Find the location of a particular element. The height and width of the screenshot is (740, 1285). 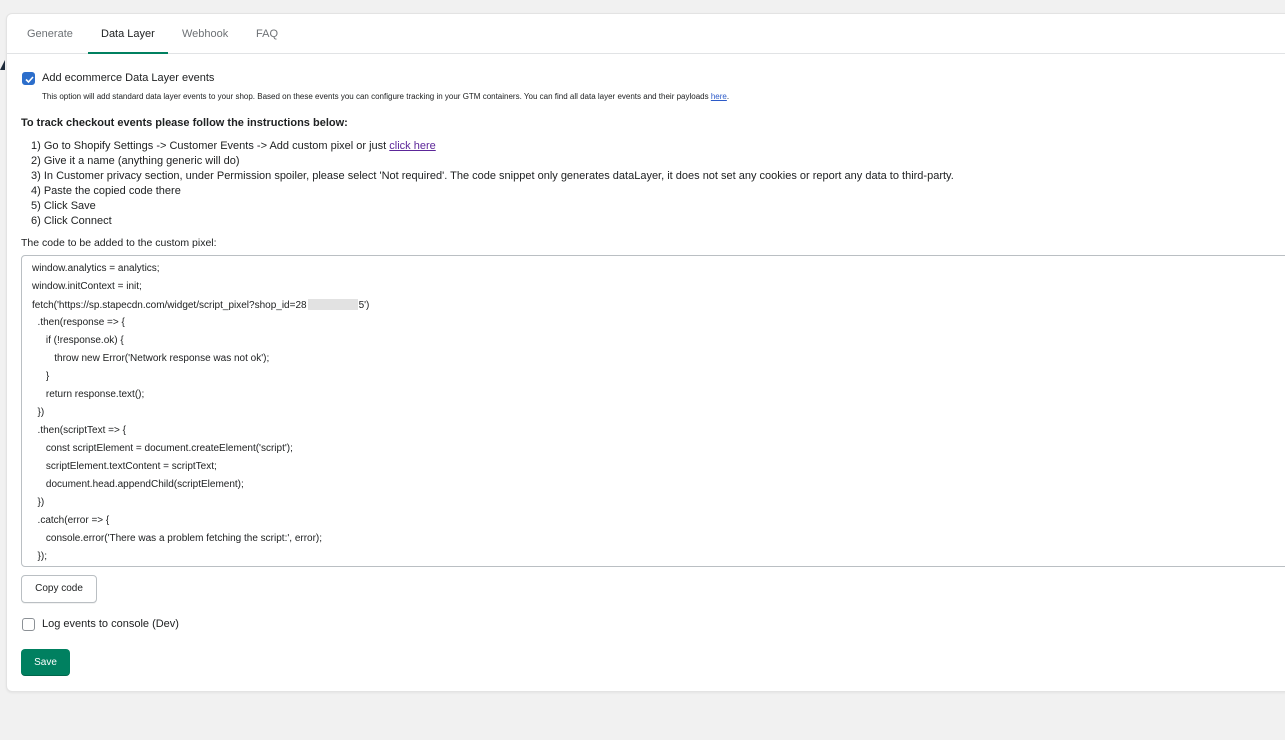

code-line: if (!response.ok) { is located at coordinates (78, 340).